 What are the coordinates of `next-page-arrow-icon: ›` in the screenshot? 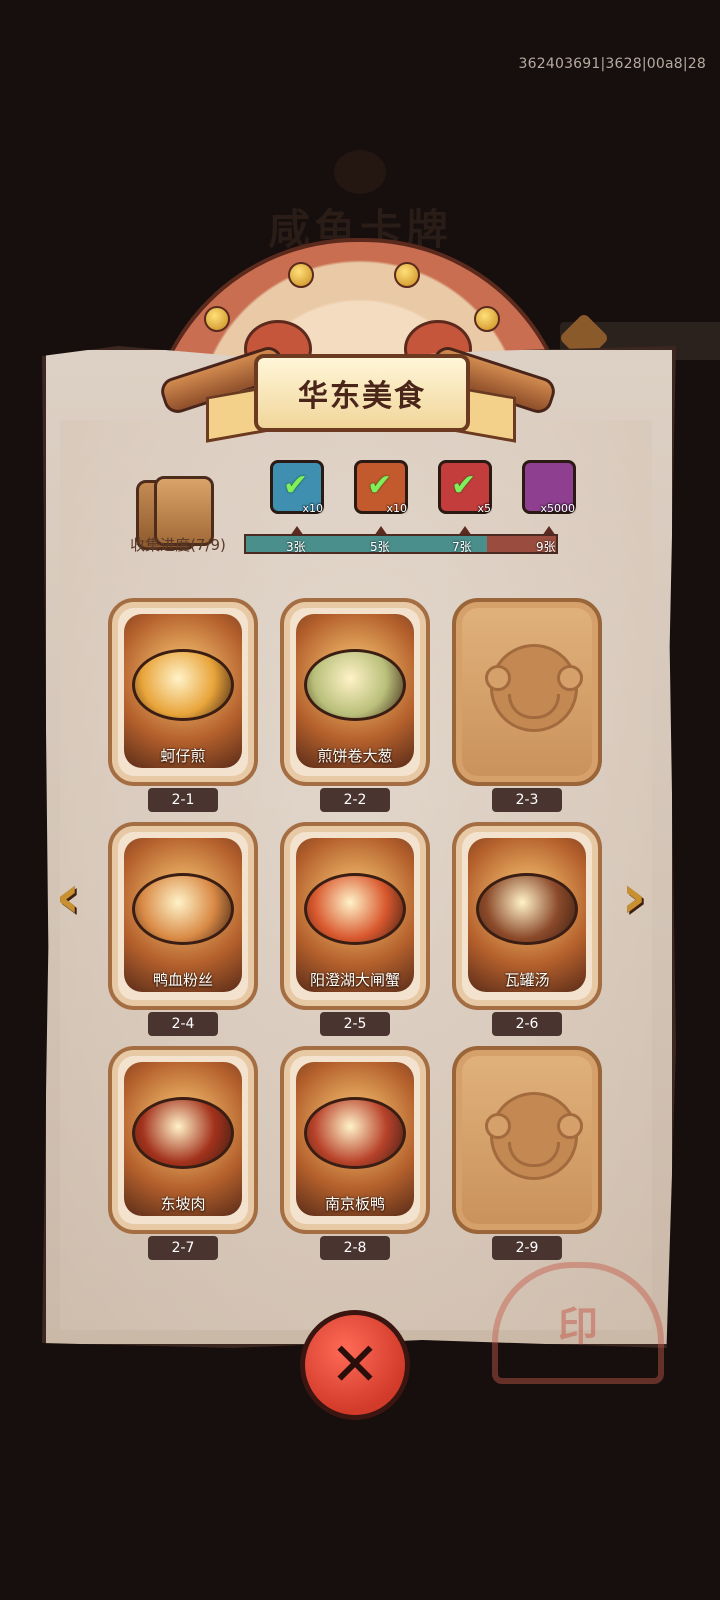 It's located at (634, 897).